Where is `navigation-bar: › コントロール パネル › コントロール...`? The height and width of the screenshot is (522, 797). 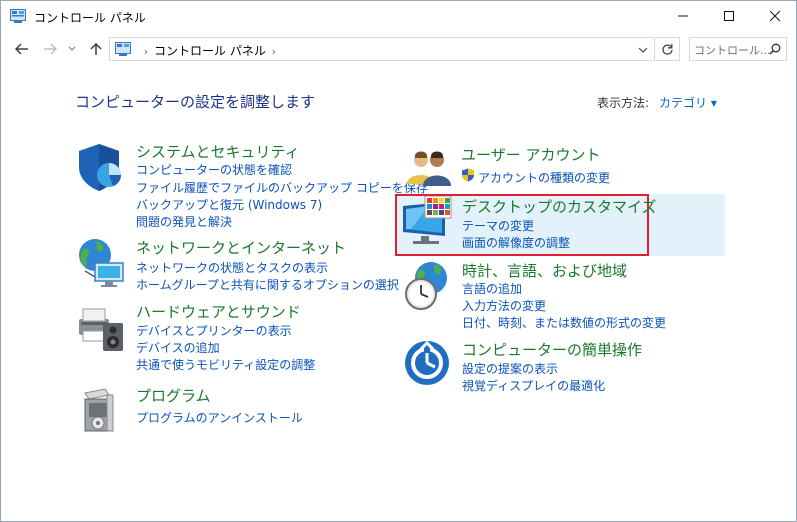
navigation-bar: › コントロール パネル › コントロール... is located at coordinates (398, 49).